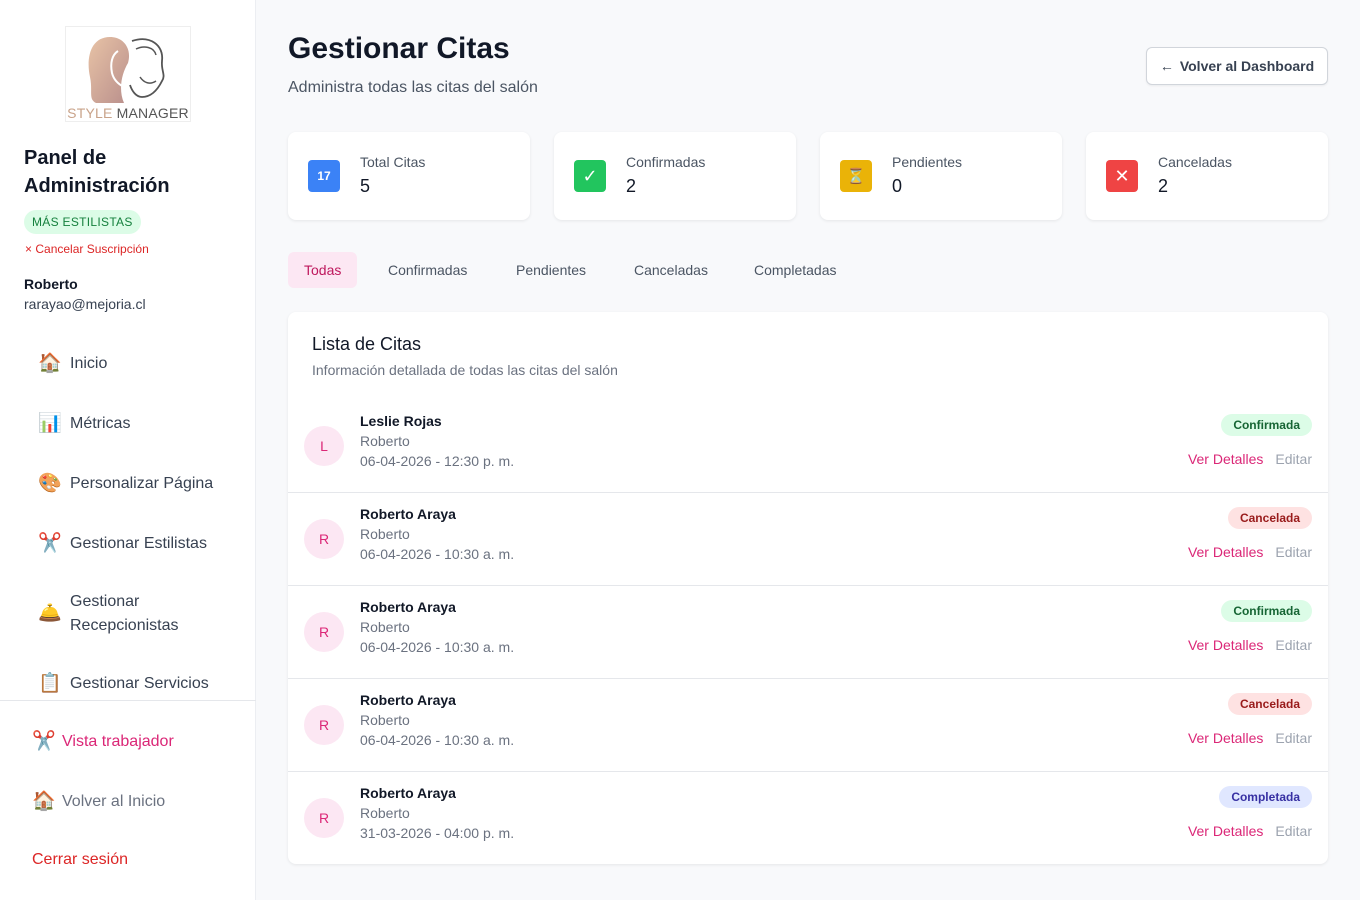  Describe the element at coordinates (128, 700) in the screenshot. I see `sidebar-divider` at that location.